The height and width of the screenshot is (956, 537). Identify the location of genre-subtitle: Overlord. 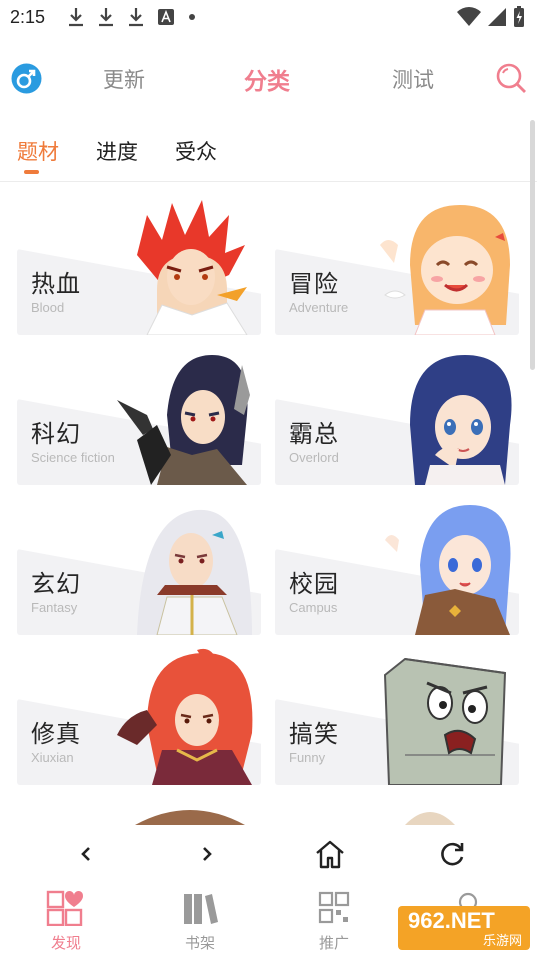
(314, 457).